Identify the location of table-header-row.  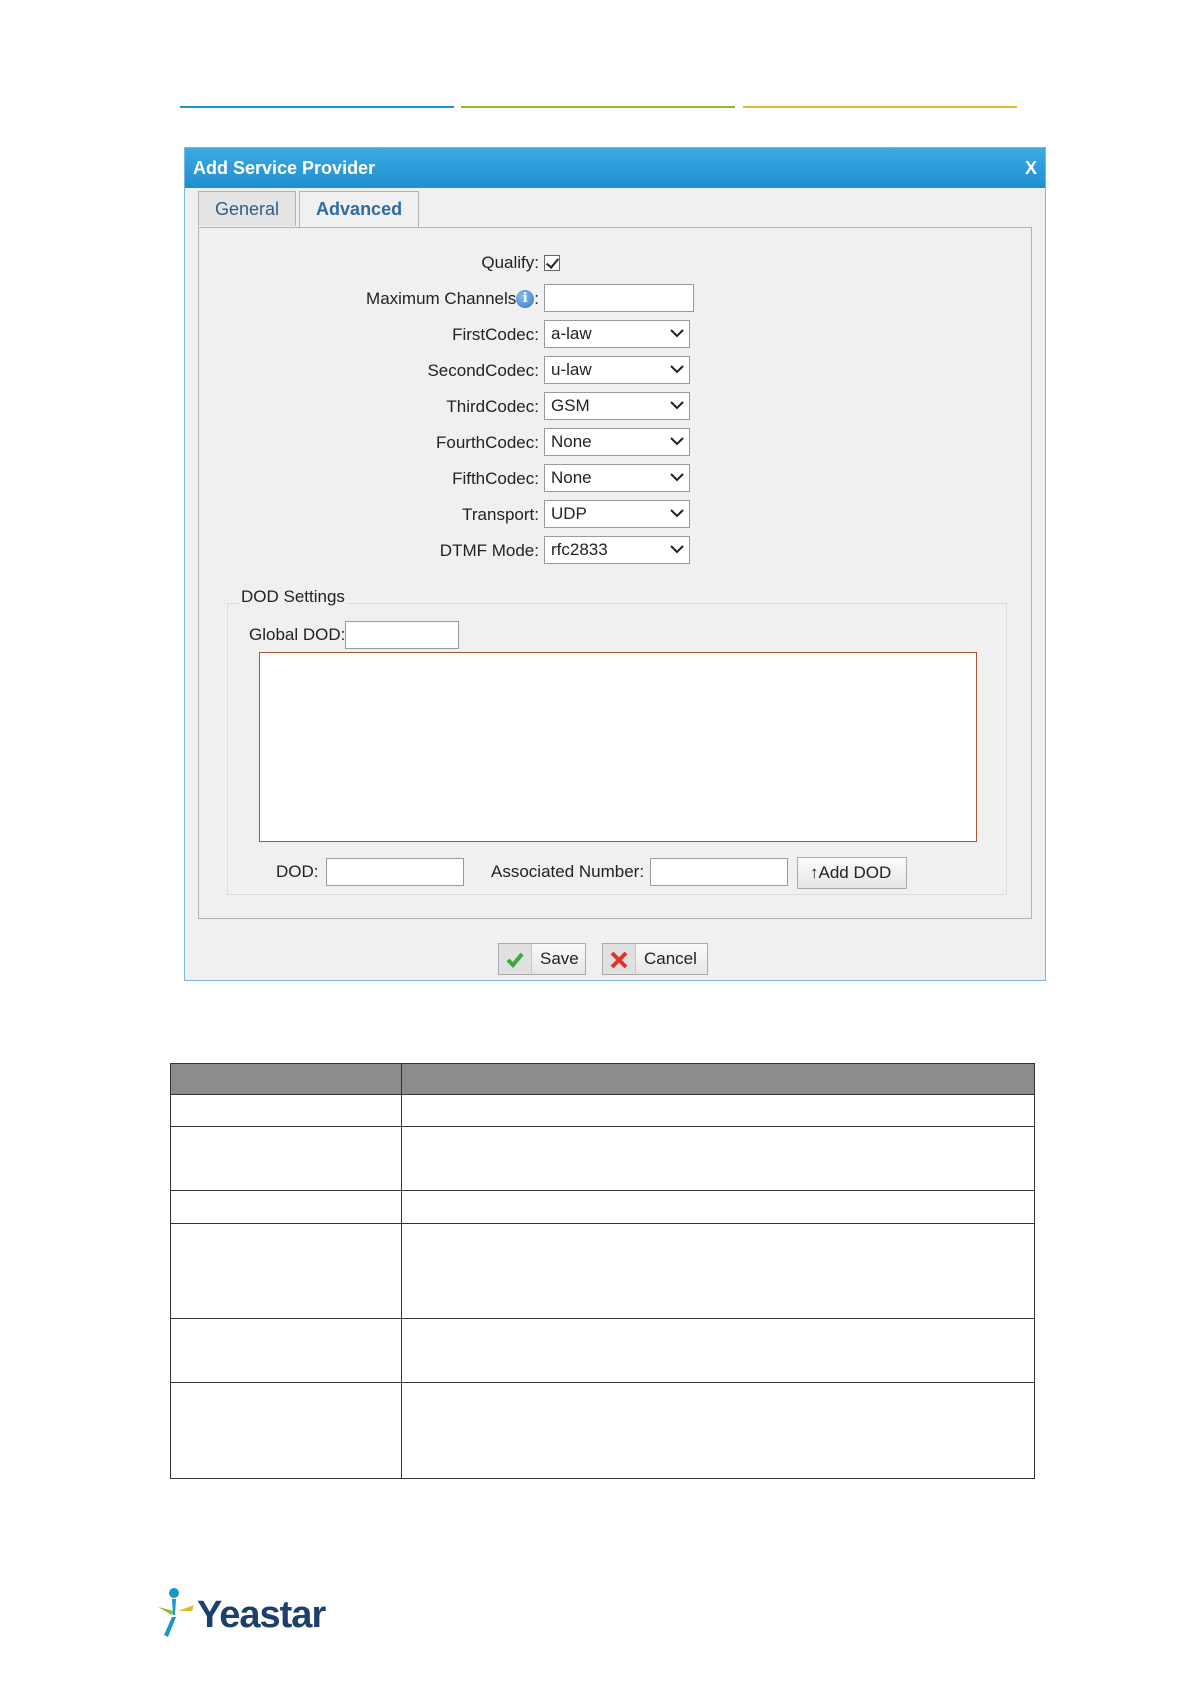
(602, 1079).